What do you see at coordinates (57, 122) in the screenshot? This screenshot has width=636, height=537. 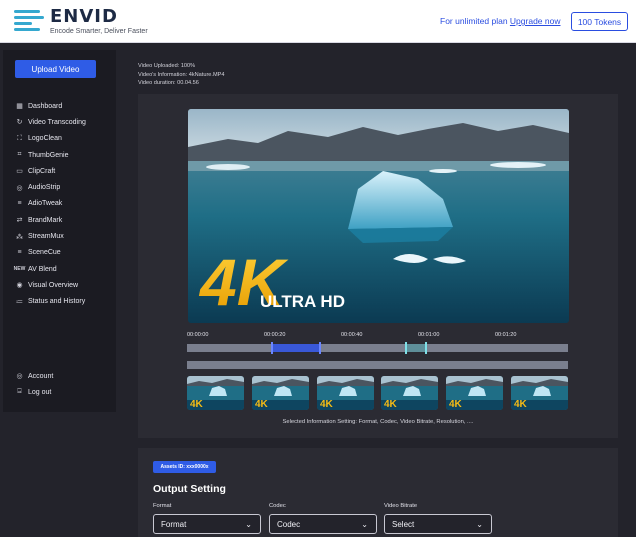 I see `sidebar-item-label: Video Transcoding` at bounding box center [57, 122].